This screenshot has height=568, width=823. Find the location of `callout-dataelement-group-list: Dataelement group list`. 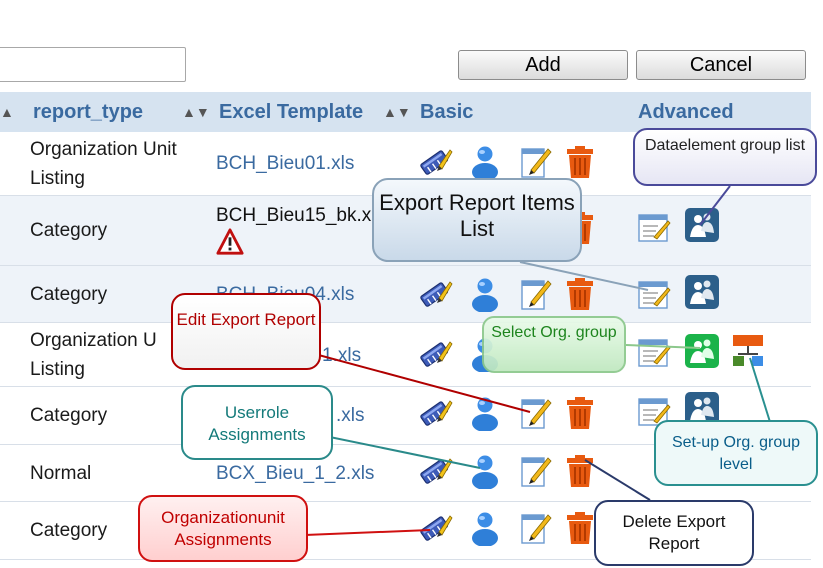

callout-dataelement-group-list: Dataelement group list is located at coordinates (725, 157).